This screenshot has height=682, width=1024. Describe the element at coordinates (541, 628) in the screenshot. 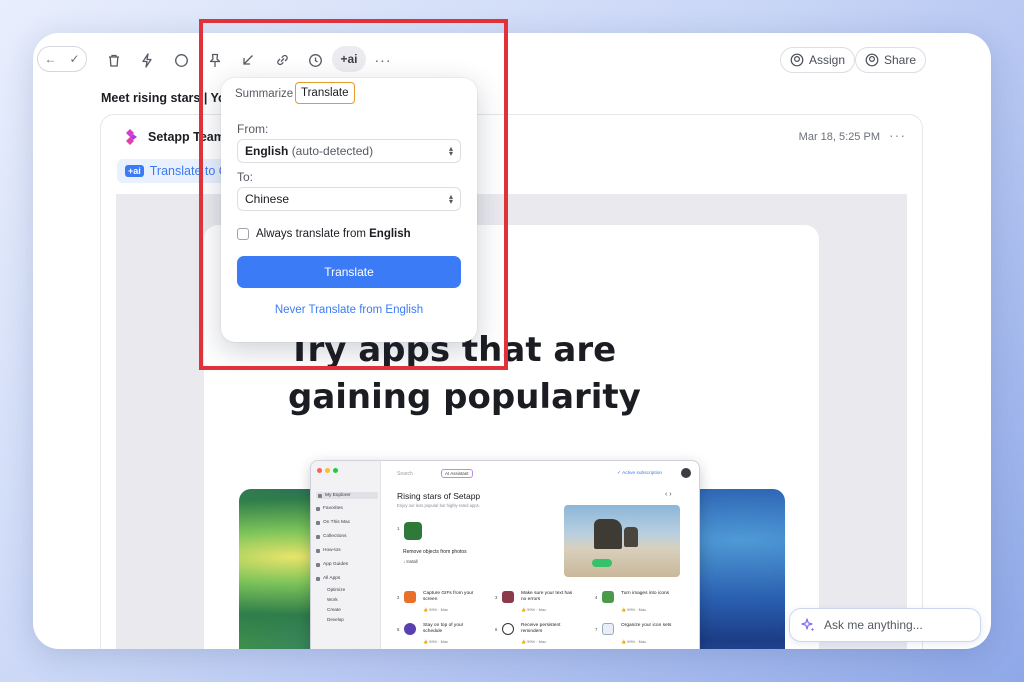

I see `app-label: Receive persistent reminders` at that location.